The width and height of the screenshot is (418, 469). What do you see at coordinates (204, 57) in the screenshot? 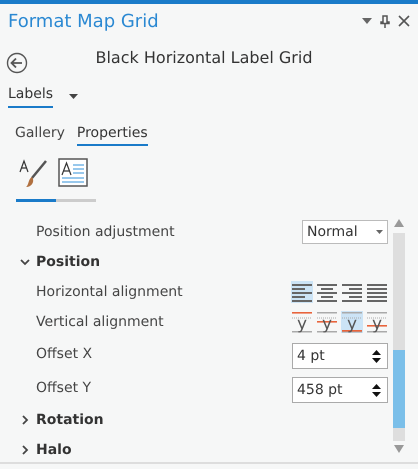
I see `element-title: Black Horizontal Label Grid` at bounding box center [204, 57].